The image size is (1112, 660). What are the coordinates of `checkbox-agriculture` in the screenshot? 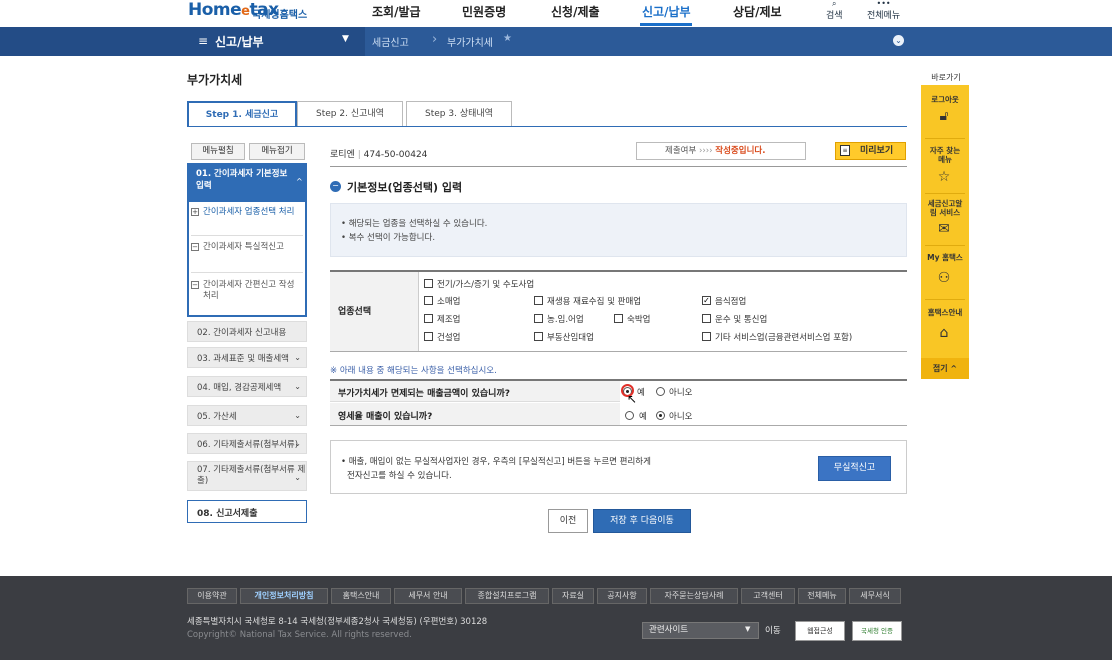 It's located at (538, 318).